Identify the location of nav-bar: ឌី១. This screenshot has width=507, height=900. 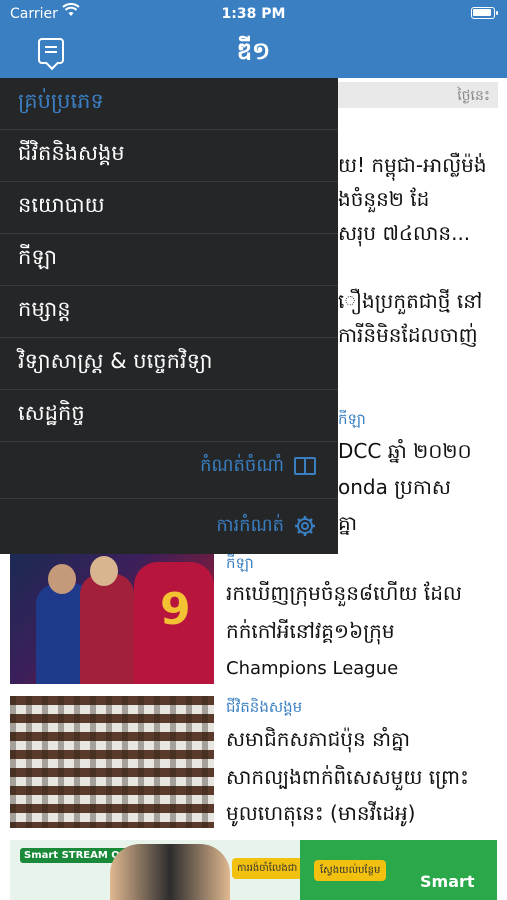
(253, 53).